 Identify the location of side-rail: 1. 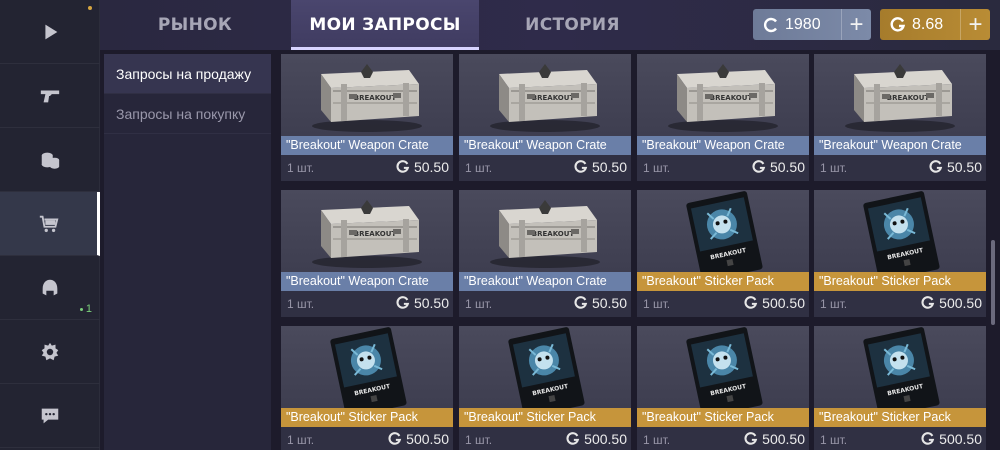
(50, 225).